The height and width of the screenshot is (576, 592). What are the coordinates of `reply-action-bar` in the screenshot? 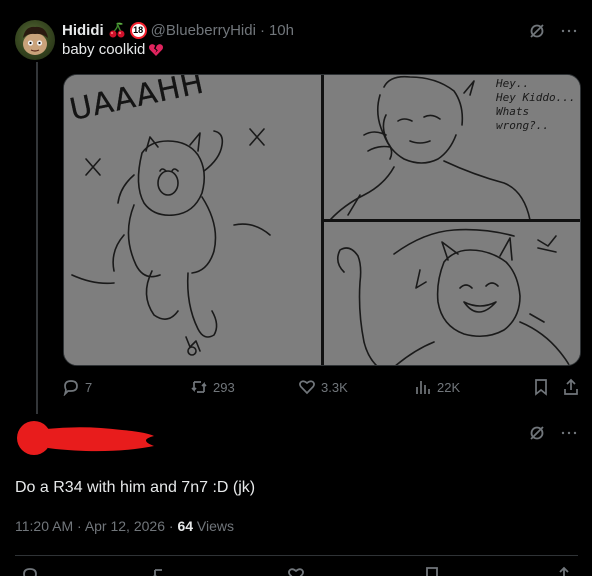 It's located at (296, 571).